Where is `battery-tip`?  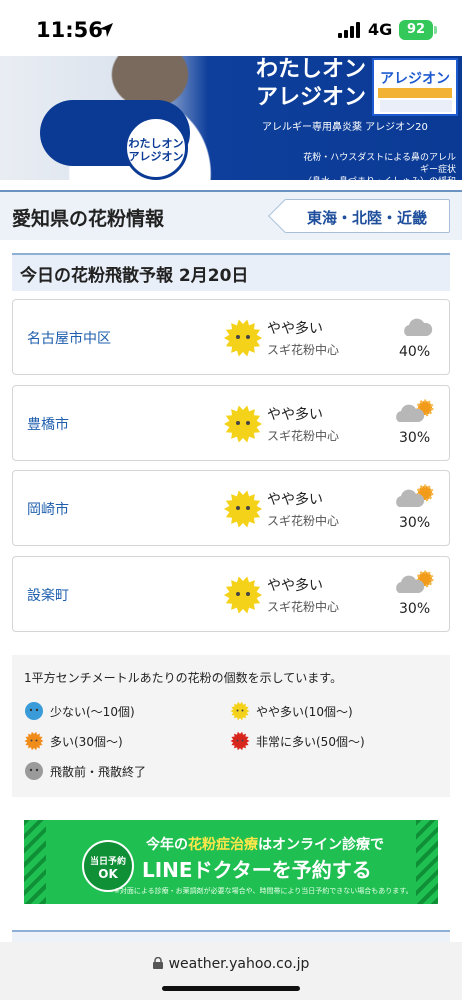
battery-tip is located at coordinates (435, 30).